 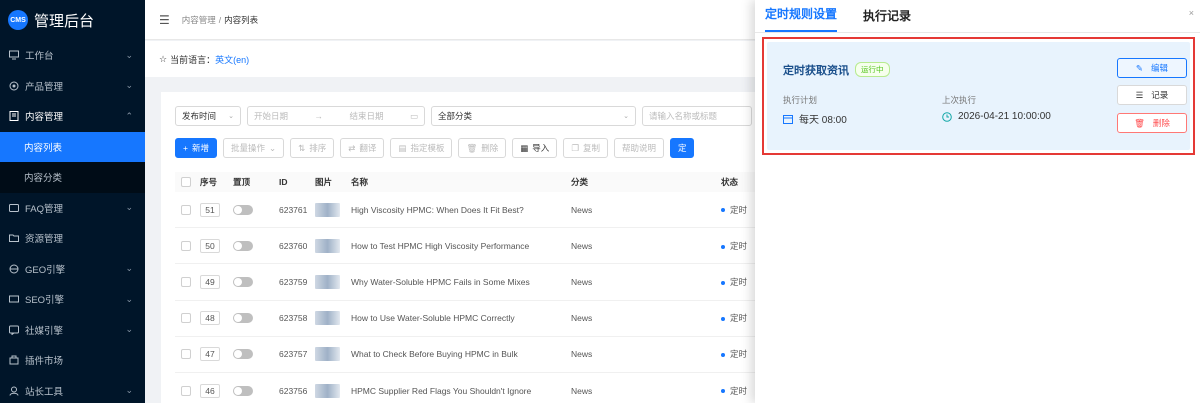 I want to click on sort-number-input: 47, so click(x=210, y=354).